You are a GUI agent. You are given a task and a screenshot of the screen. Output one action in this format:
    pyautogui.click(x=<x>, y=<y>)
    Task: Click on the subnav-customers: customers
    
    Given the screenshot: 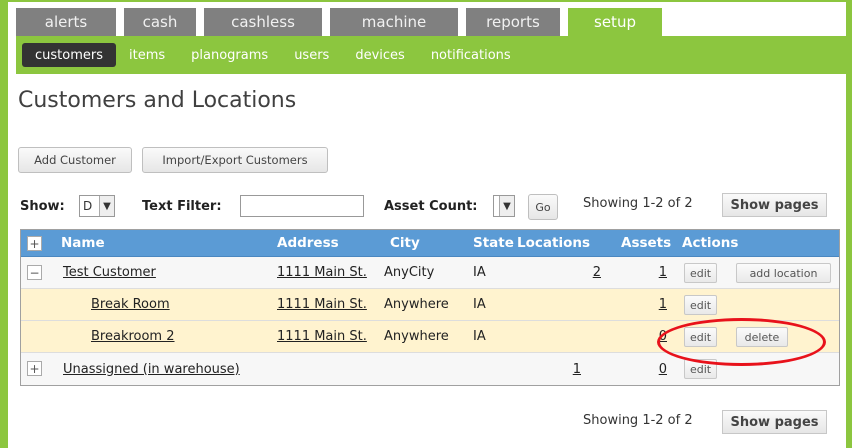 What is the action you would take?
    pyautogui.click(x=69, y=55)
    